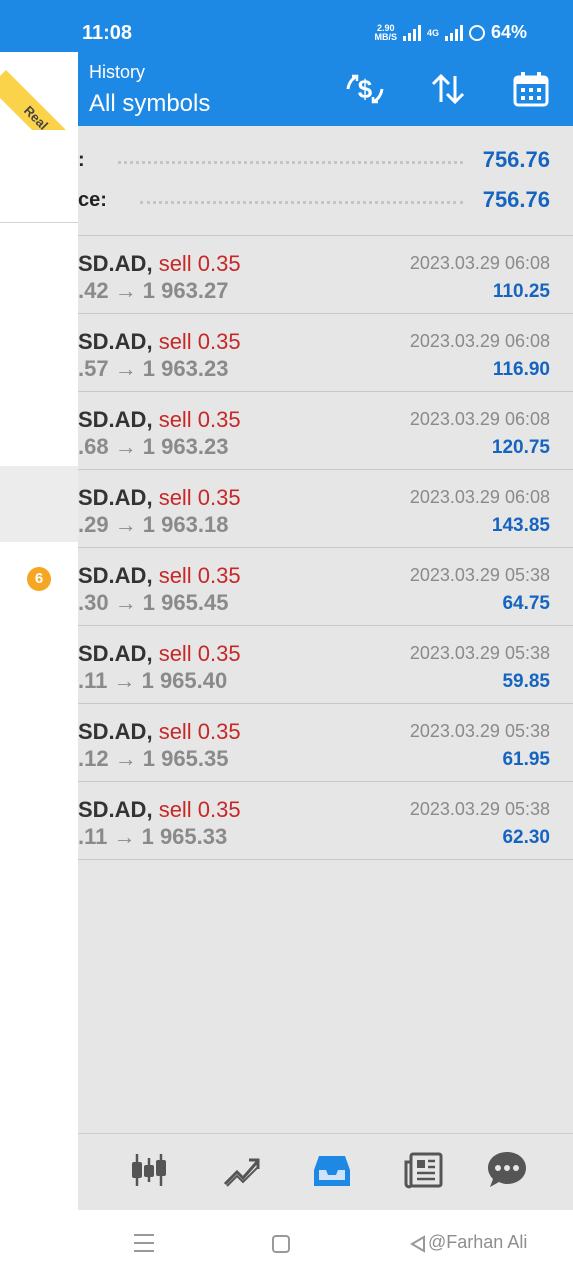 This screenshot has height=1280, width=573. I want to click on ribbon-label: Real, so click(36, 116).